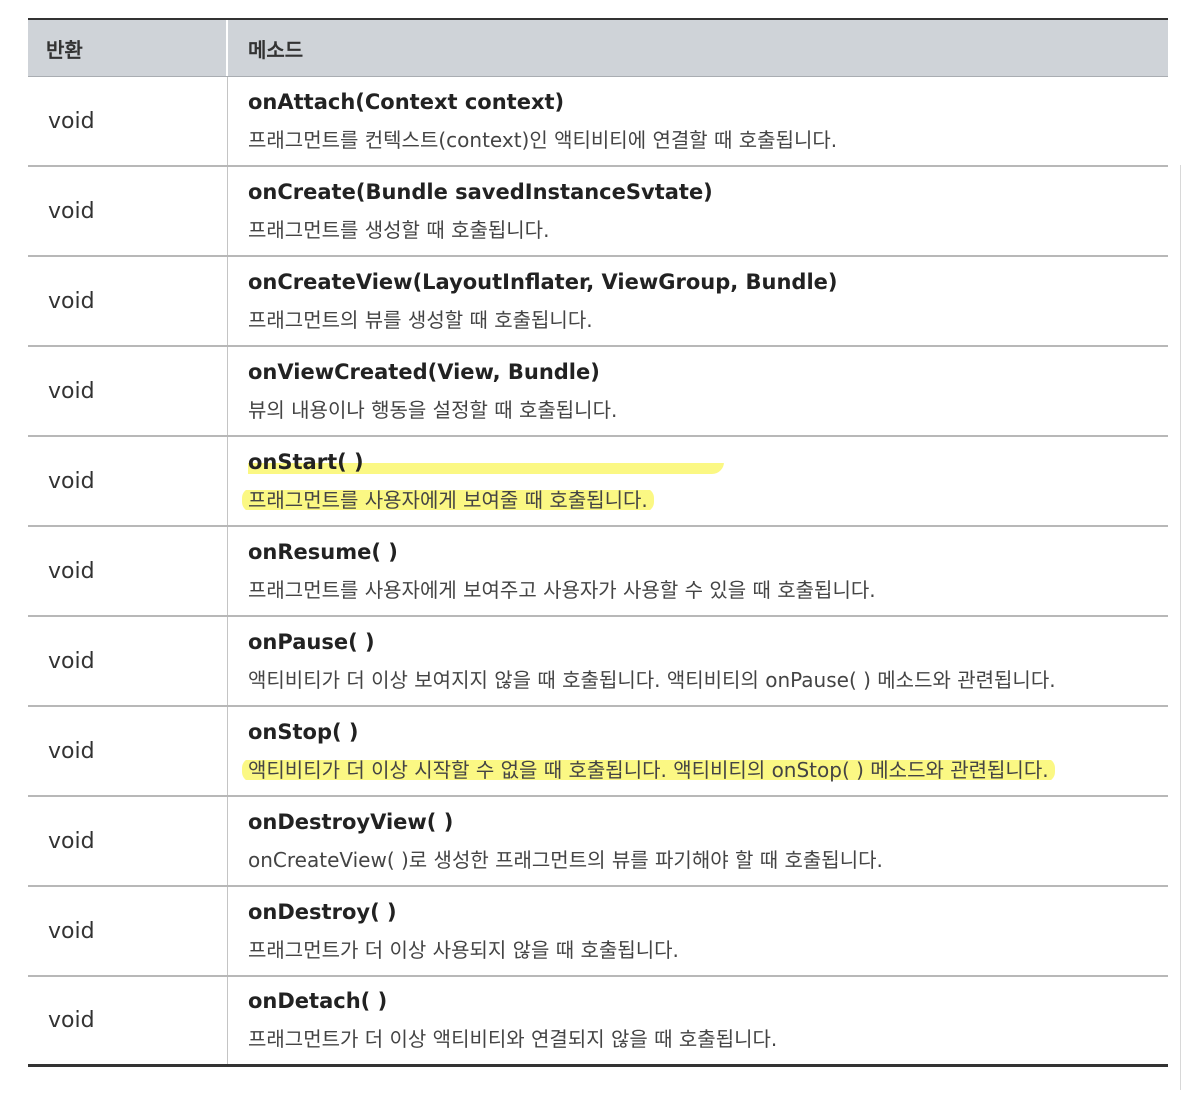 The width and height of the screenshot is (1204, 1110). Describe the element at coordinates (480, 191) in the screenshot. I see `method-signature: onCreate(Bundle savedInstanceSvtate)` at that location.